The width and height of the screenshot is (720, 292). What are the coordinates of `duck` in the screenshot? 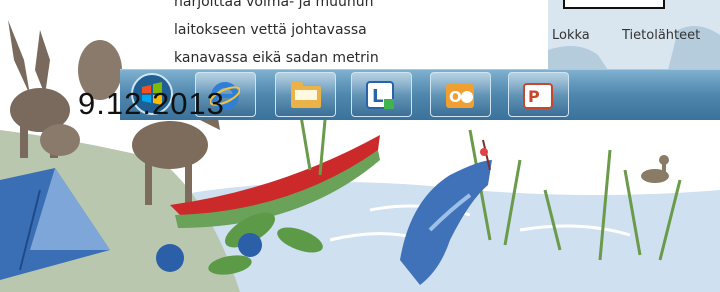 It's located at (655, 169).